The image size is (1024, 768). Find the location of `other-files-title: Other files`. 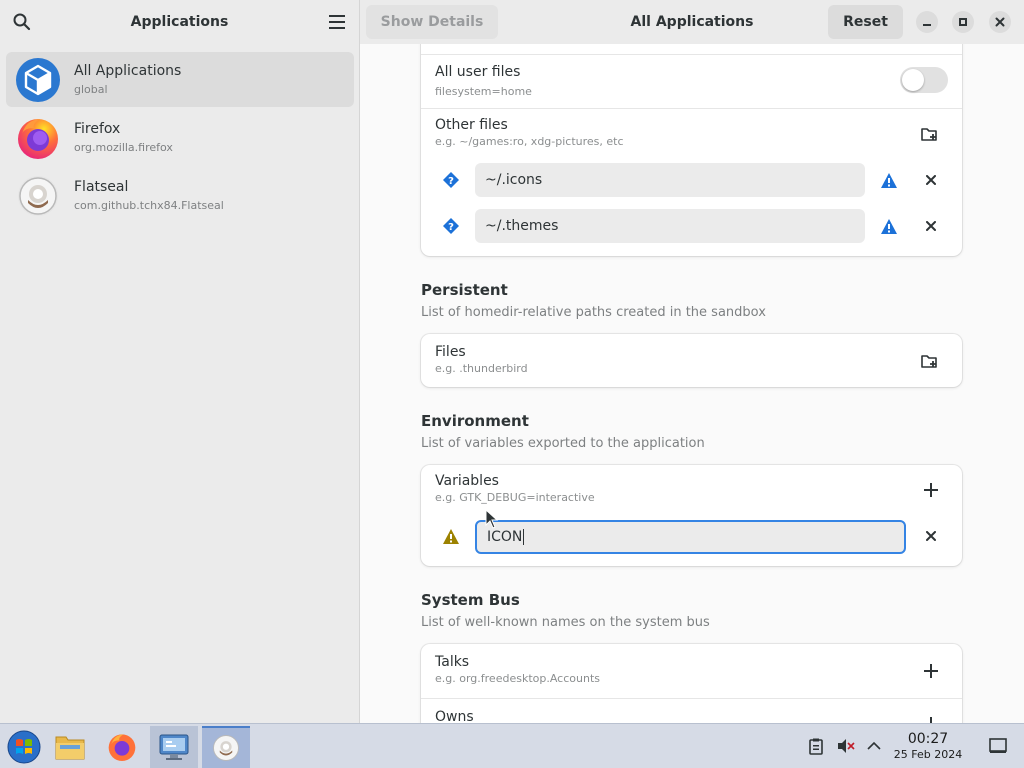

other-files-title: Other files is located at coordinates (471, 125).